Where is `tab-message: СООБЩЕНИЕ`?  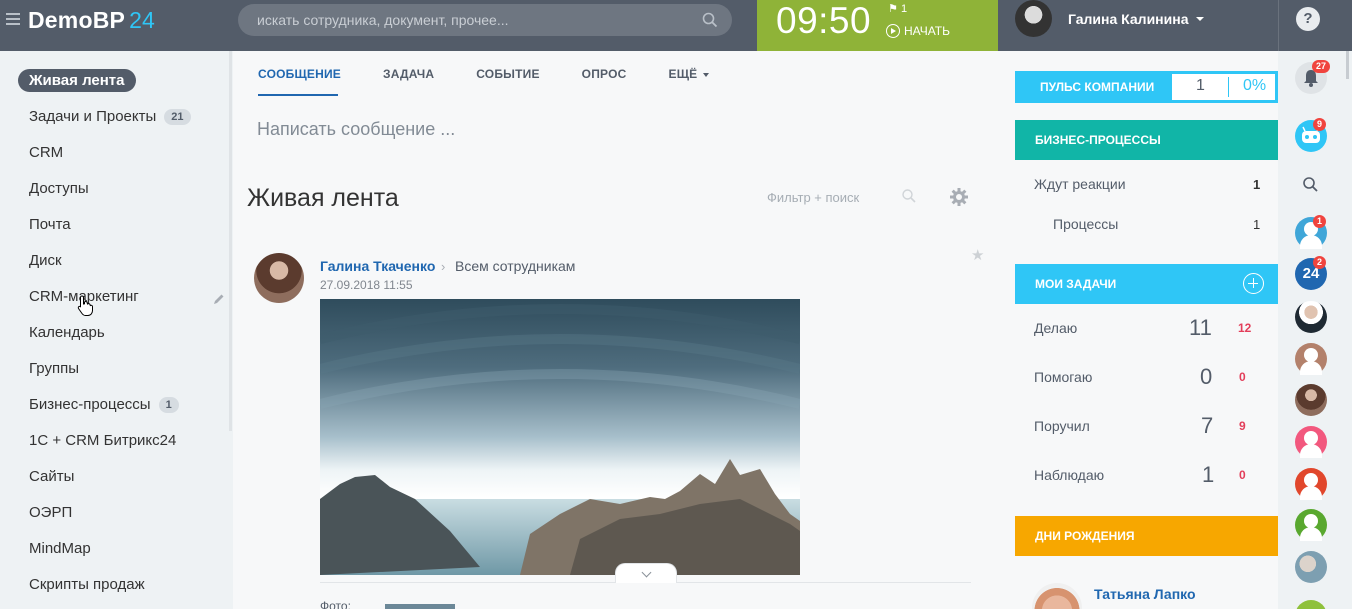
tab-message: СООБЩЕНИЕ is located at coordinates (299, 74).